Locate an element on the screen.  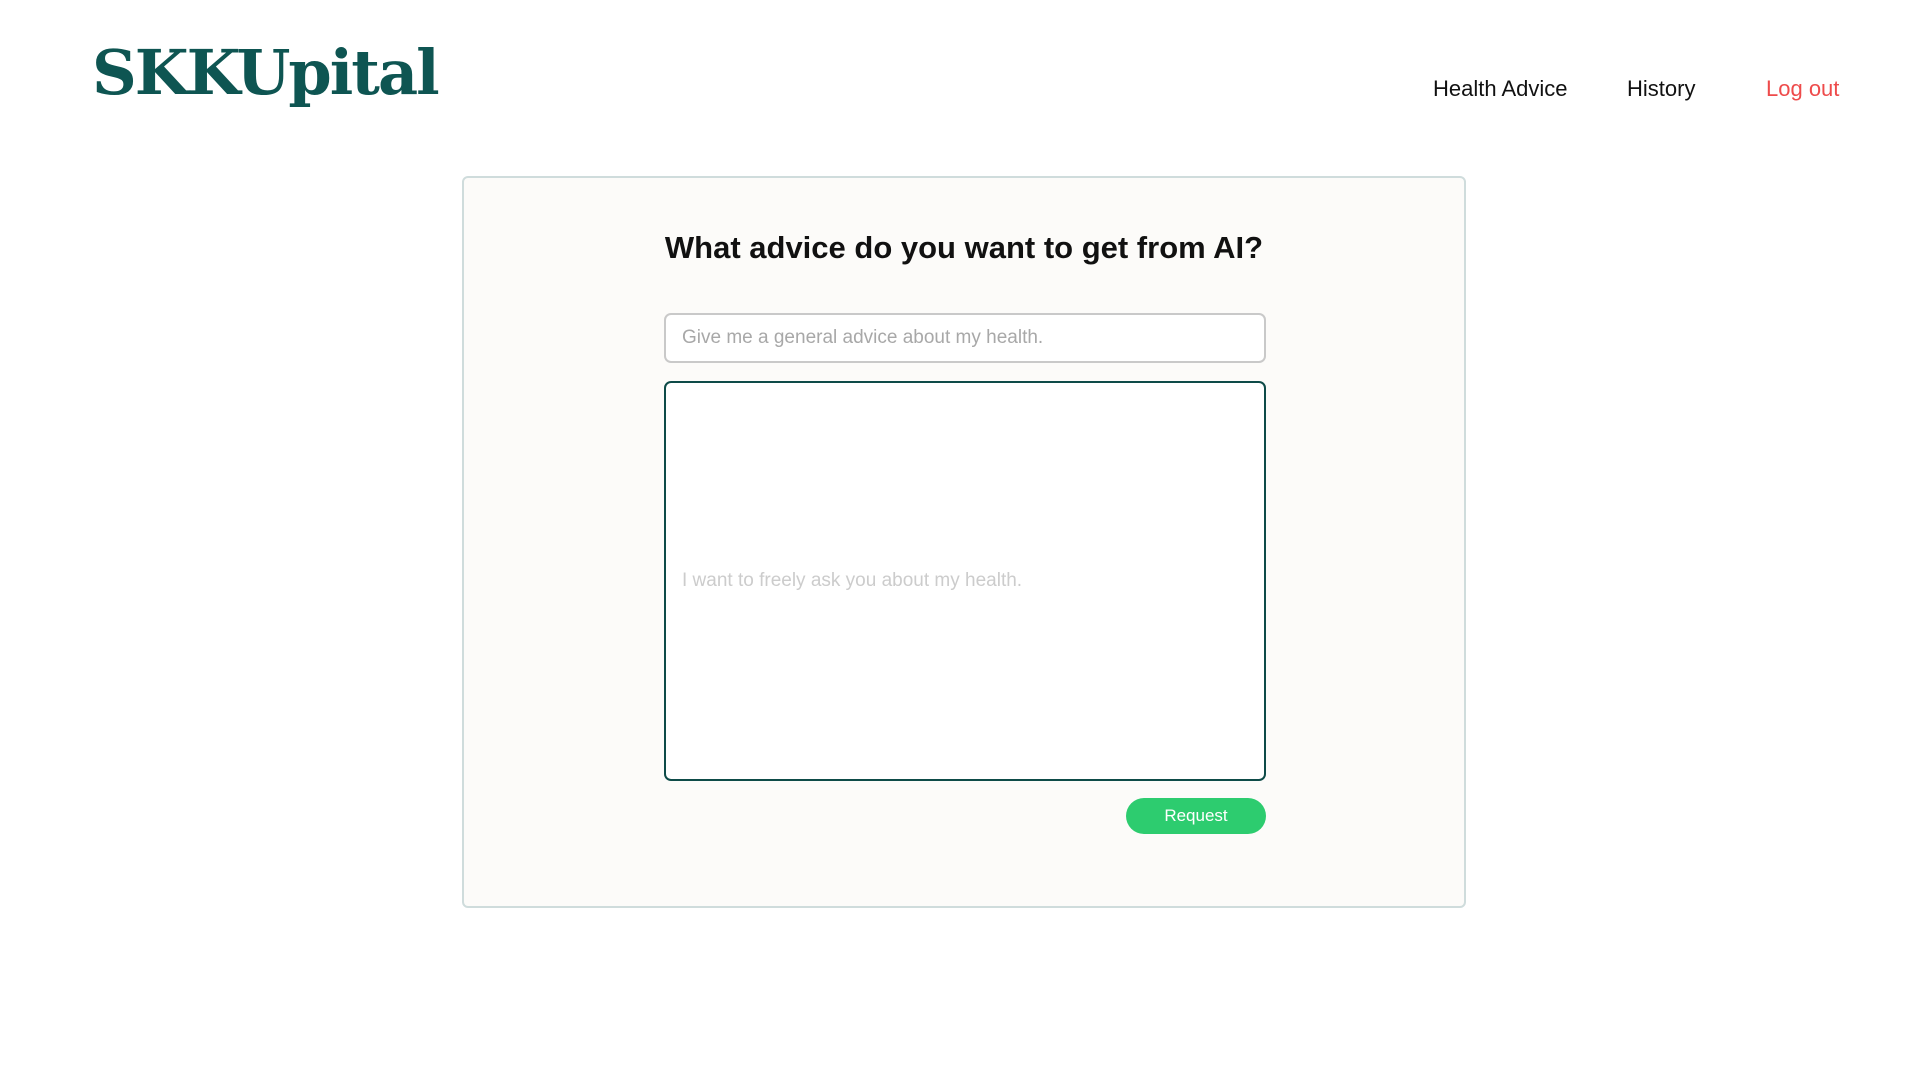
advice-topic-input is located at coordinates (965, 338).